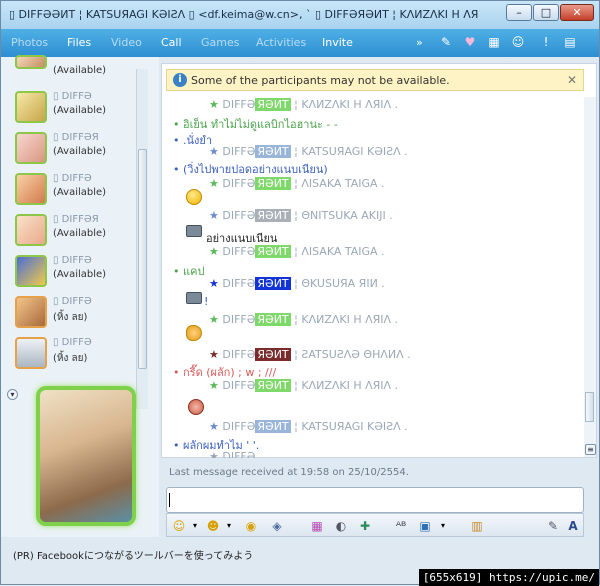 Image resolution: width=600 pixels, height=586 pixels. Describe the element at coordinates (553, 526) in the screenshot. I see `handwriting-icon: ✎` at that location.